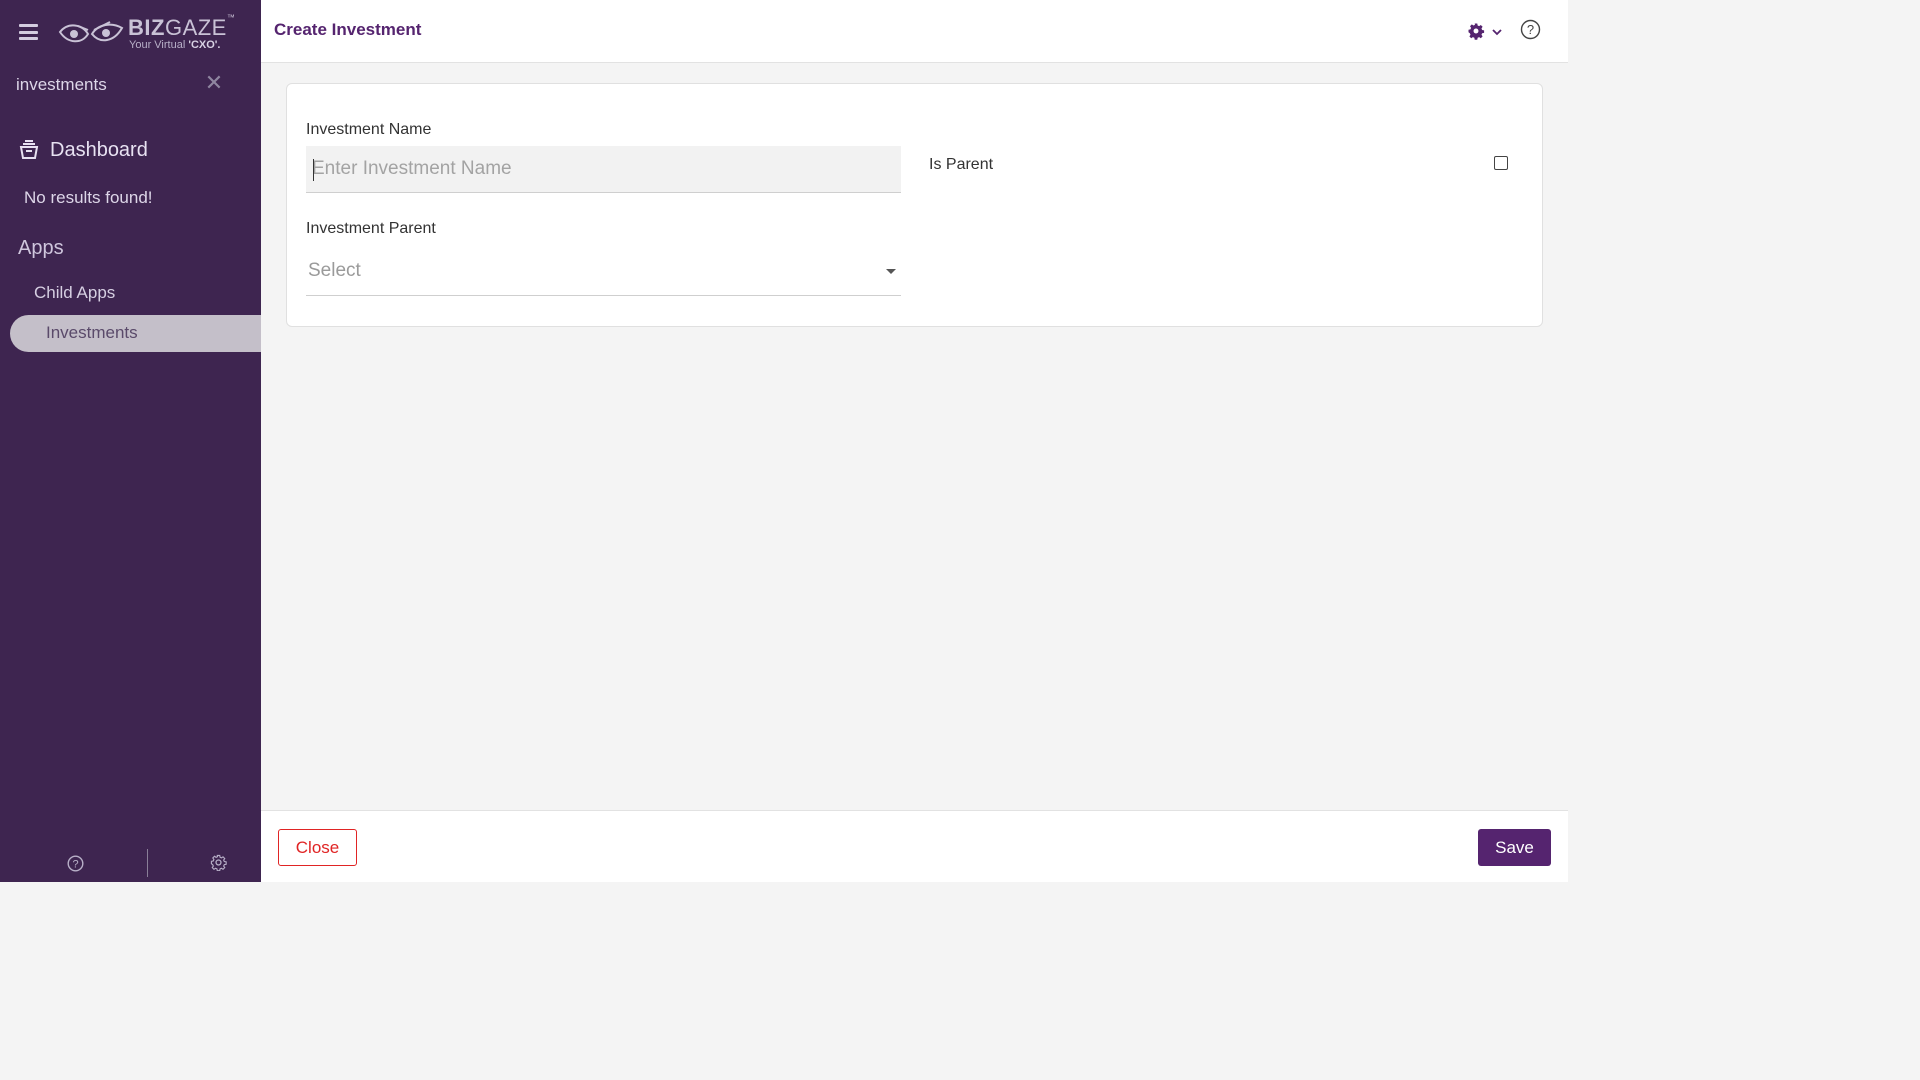  What do you see at coordinates (74, 293) in the screenshot?
I see `sidebar-item-child-apps: Child Apps` at bounding box center [74, 293].